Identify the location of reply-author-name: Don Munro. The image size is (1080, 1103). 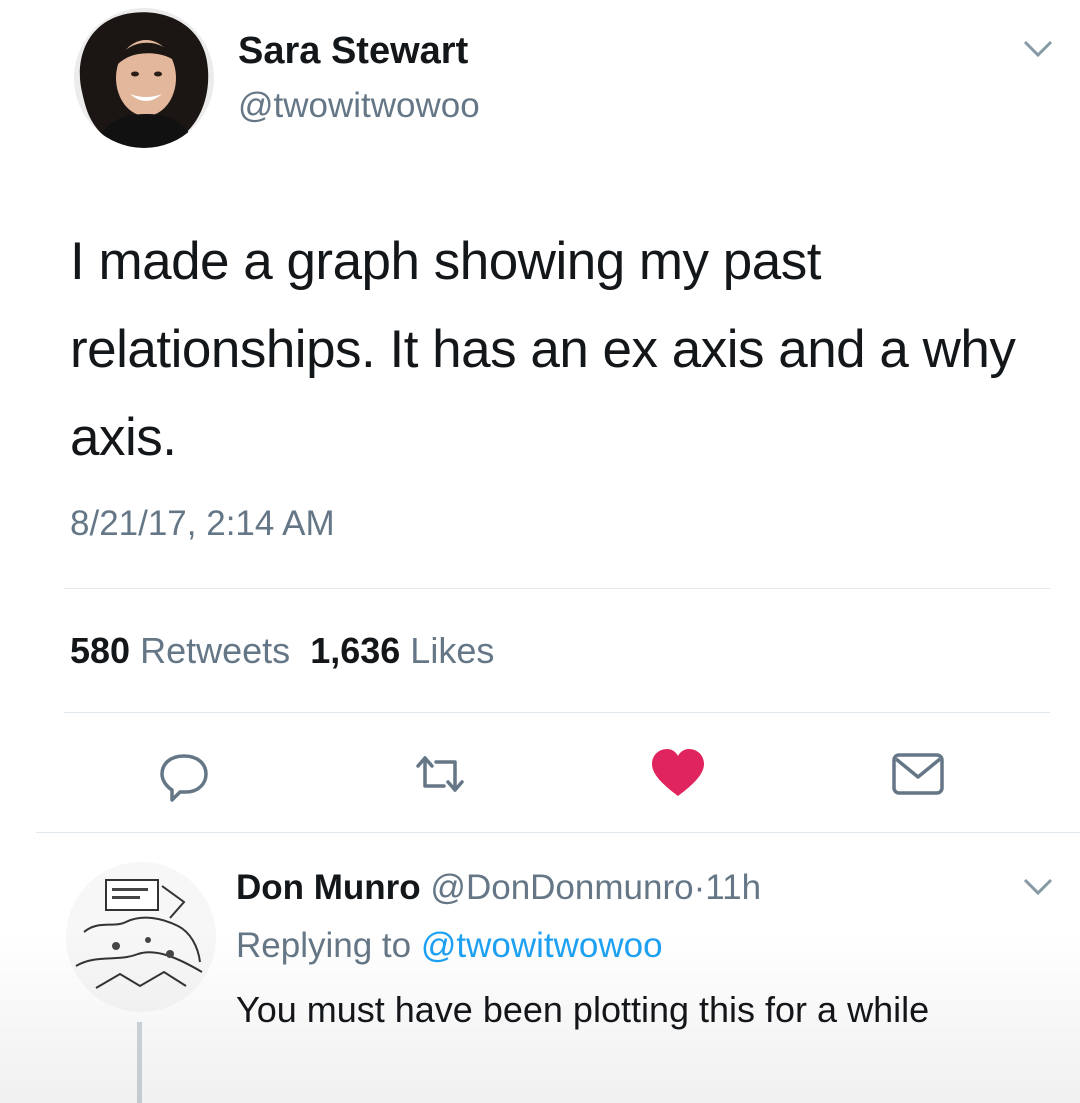
(328, 887).